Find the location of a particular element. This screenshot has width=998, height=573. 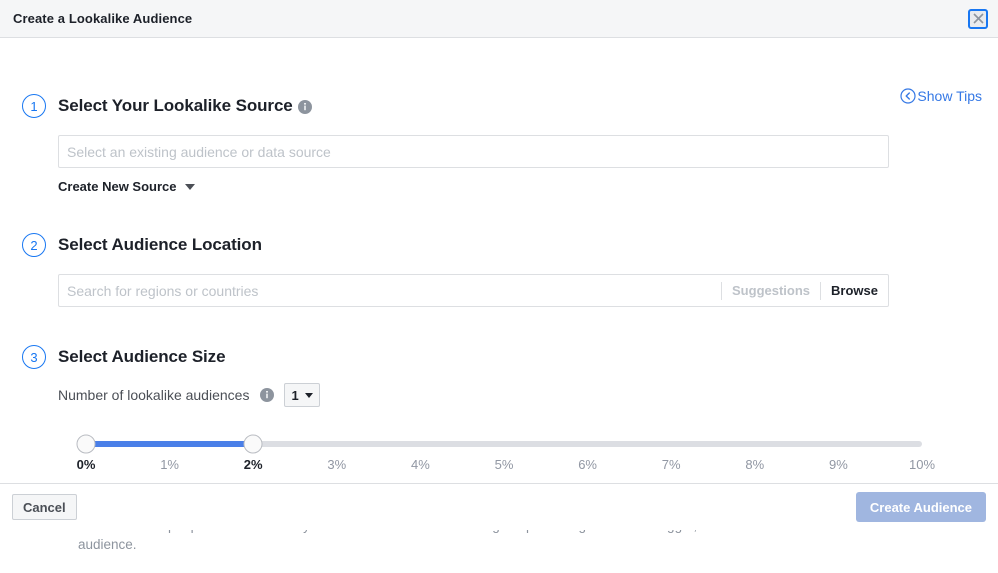

audience-size-slider: 0% 1% 2% 3% 4% 5% 6% 7% 8% 9% 10% is located at coordinates (510, 454).